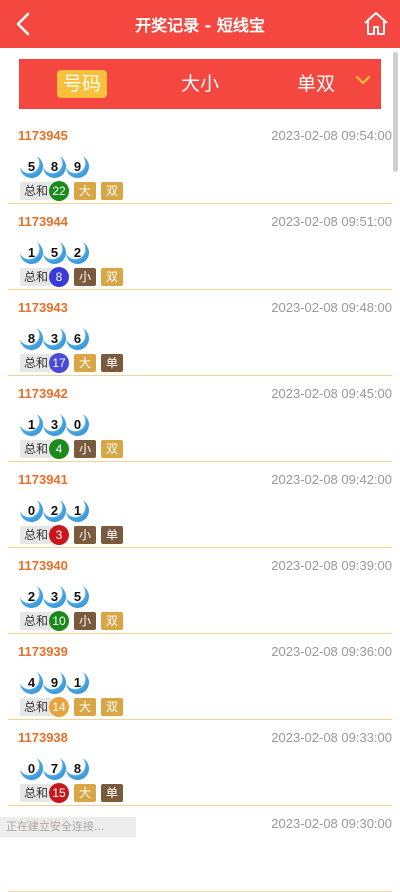 The height and width of the screenshot is (892, 400). I want to click on number-ball: 4, so click(31, 682).